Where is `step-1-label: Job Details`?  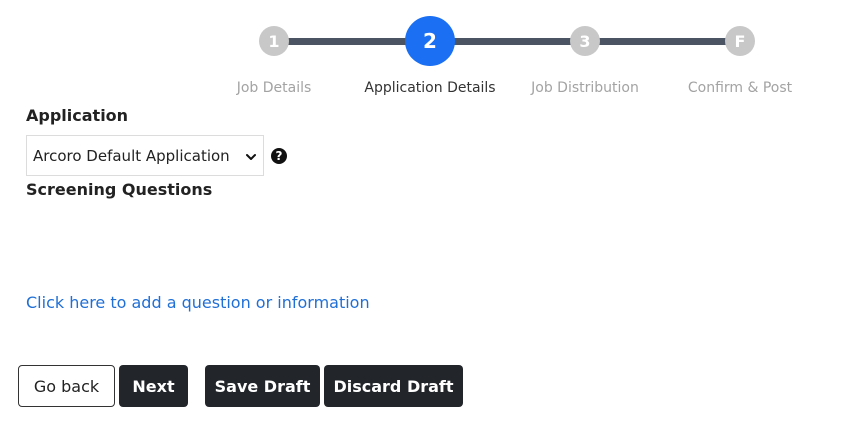 step-1-label: Job Details is located at coordinates (274, 88).